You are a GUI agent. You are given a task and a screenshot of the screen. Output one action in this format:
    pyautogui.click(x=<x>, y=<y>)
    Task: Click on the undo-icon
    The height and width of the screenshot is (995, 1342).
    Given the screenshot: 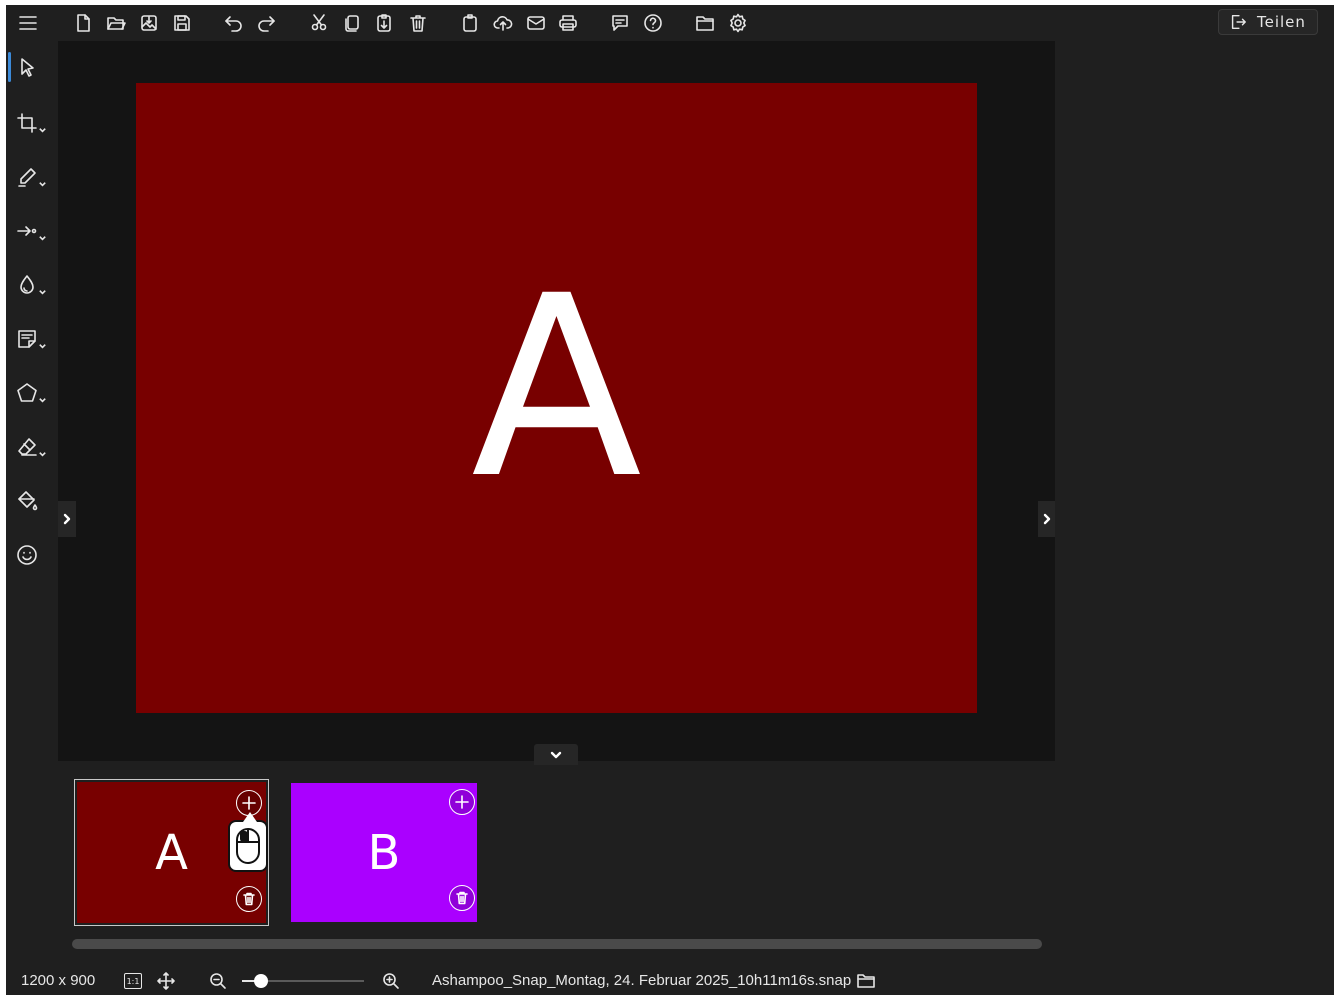 What is the action you would take?
    pyautogui.click(x=234, y=23)
    